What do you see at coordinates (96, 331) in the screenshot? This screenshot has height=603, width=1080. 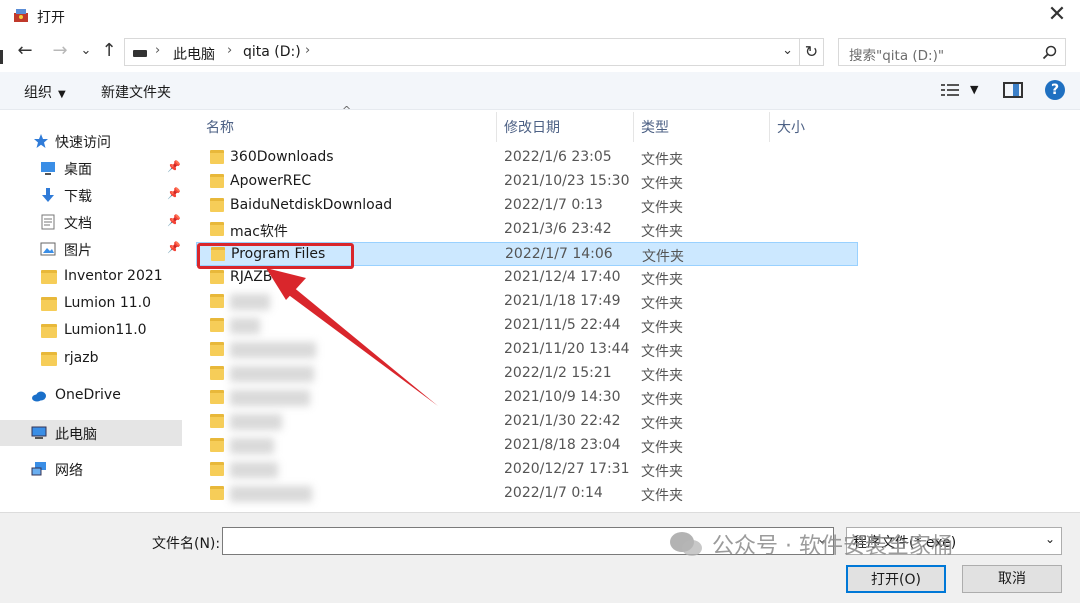 I see `sidebar-item-lumion11: Lumion11.0` at bounding box center [96, 331].